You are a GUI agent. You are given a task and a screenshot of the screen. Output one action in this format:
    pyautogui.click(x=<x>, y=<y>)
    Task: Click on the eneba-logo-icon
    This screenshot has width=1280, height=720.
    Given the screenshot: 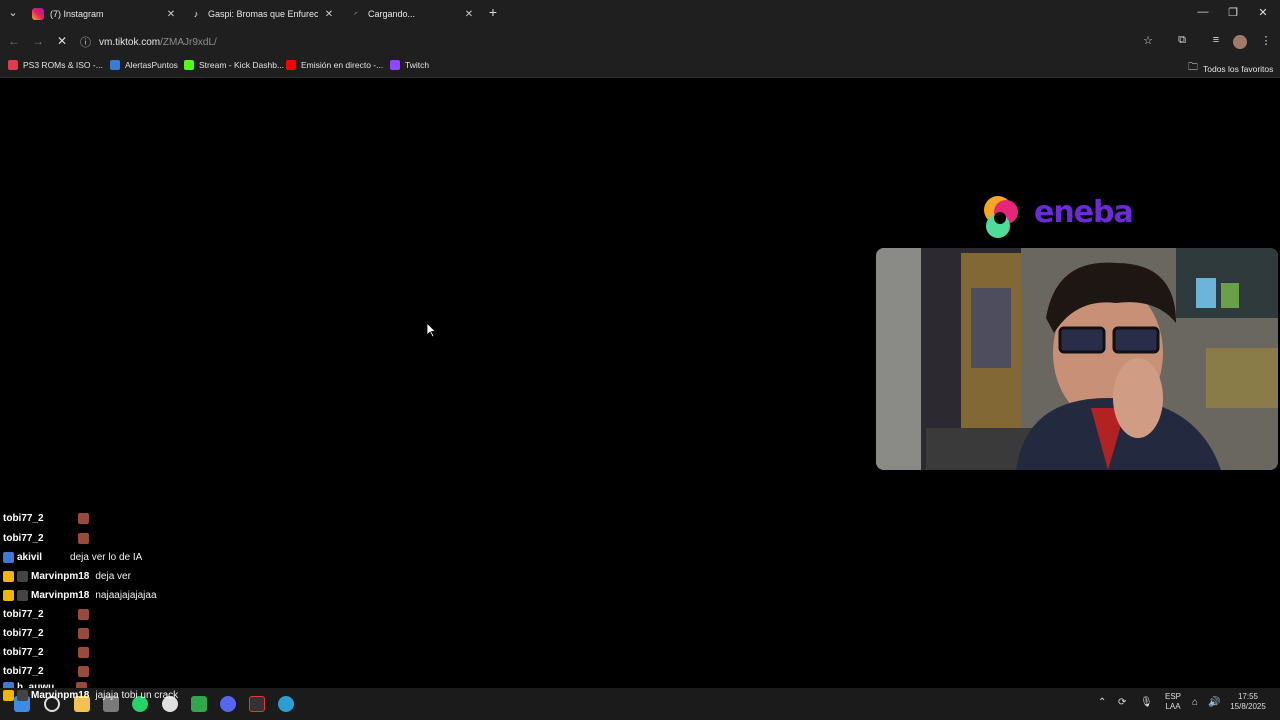 What is the action you would take?
    pyautogui.click(x=1001, y=217)
    